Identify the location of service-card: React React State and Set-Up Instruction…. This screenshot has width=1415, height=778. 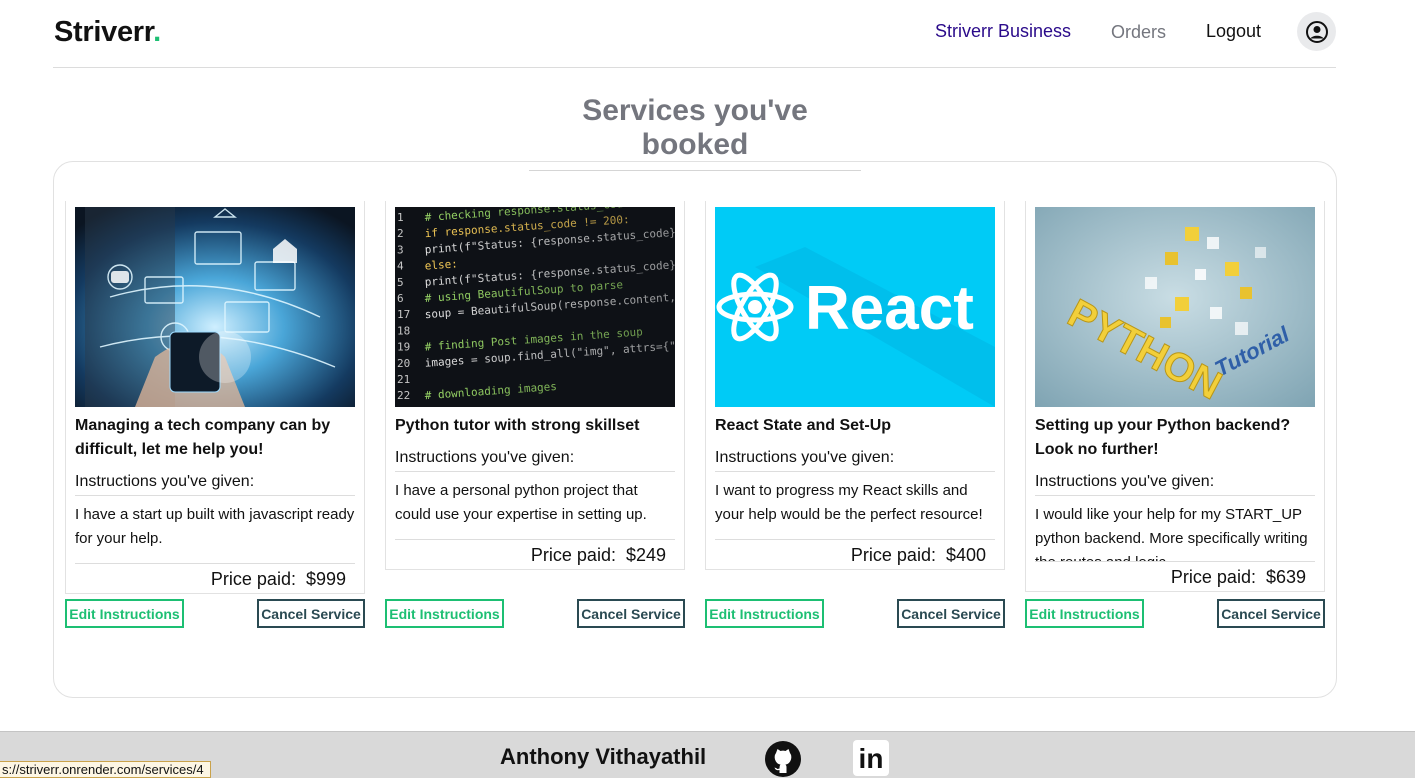
(855, 385).